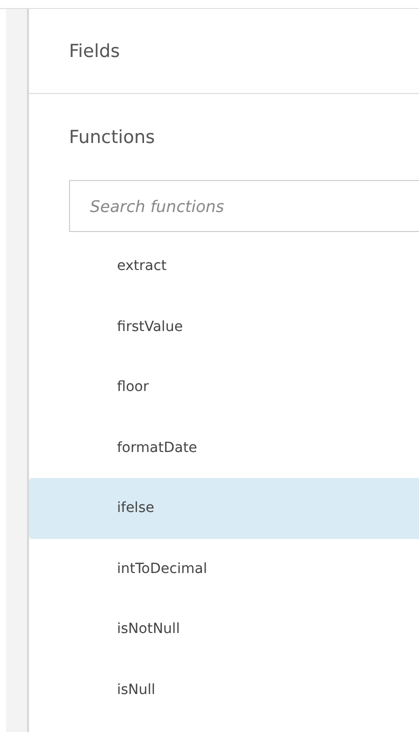 The image size is (419, 732). What do you see at coordinates (224, 690) in the screenshot?
I see `function-item: isNull` at bounding box center [224, 690].